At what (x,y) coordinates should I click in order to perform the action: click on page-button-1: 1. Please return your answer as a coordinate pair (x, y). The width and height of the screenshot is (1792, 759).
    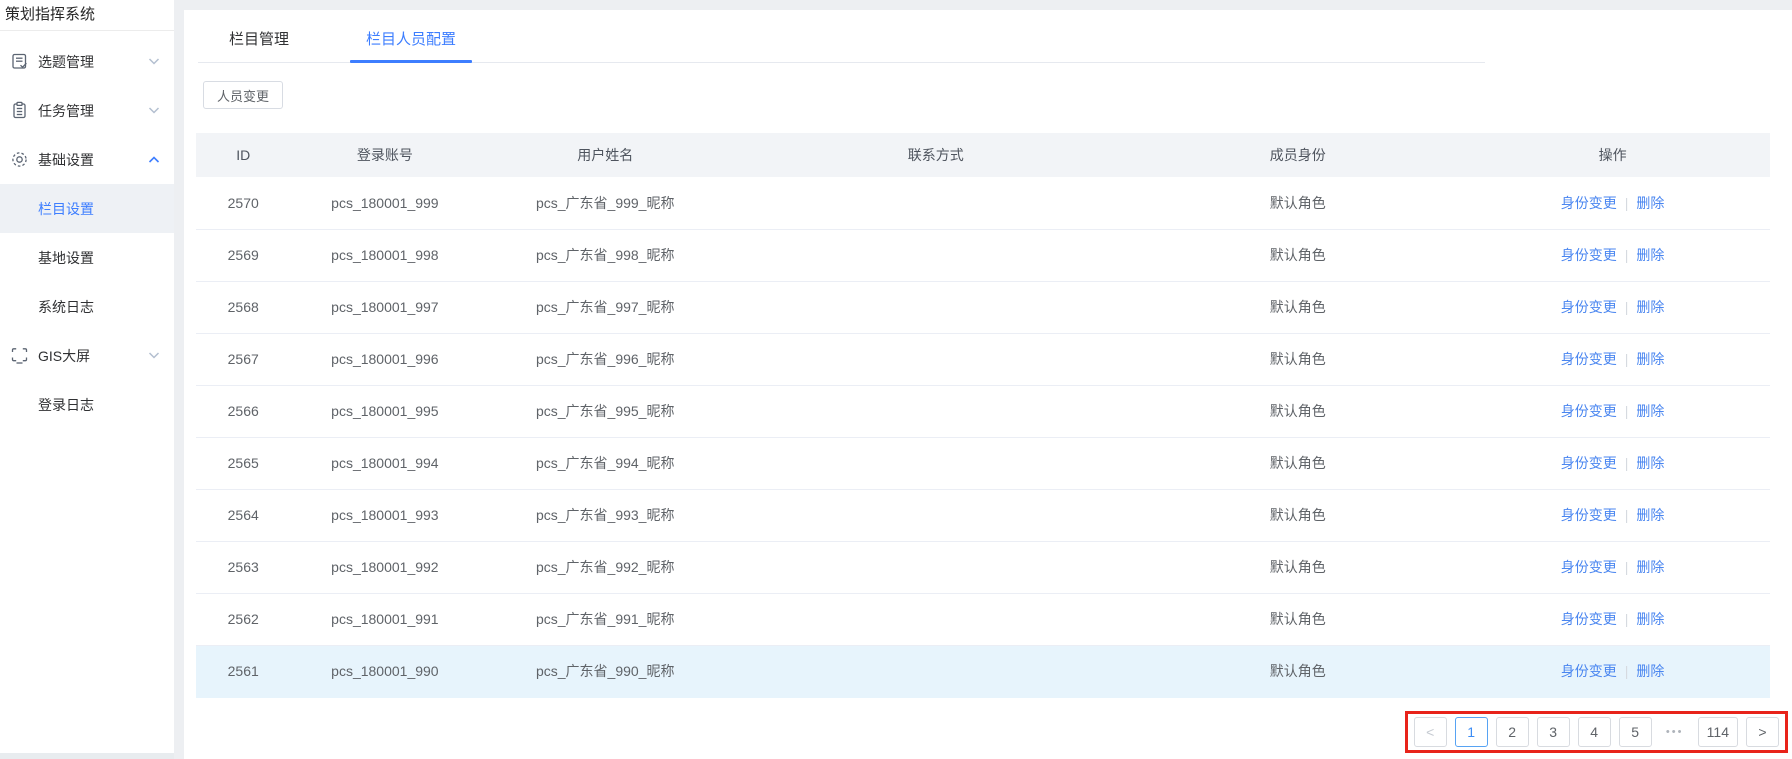
    Looking at the image, I should click on (1471, 732).